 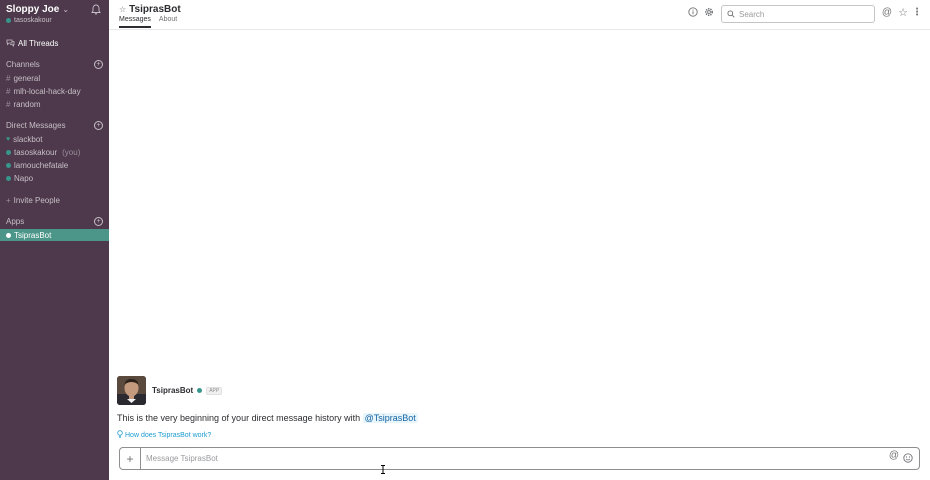 I want to click on sidebar-item-general: # general, so click(x=57, y=78).